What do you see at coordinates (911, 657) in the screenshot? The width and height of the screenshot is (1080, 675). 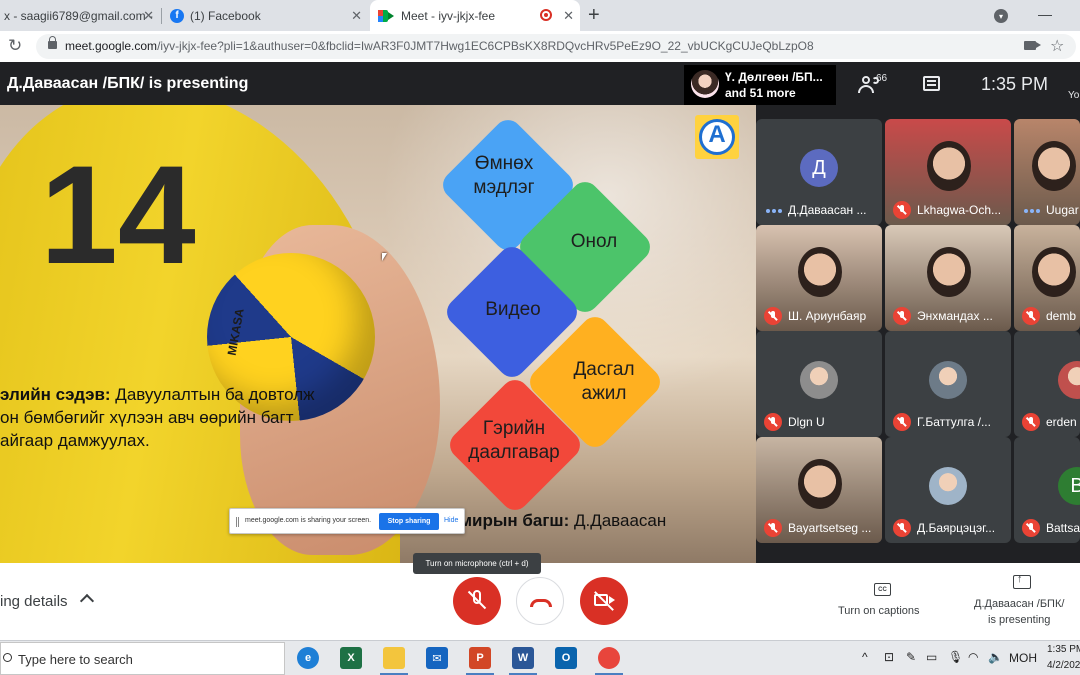 I see `pen-tray-icon: ✎` at bounding box center [911, 657].